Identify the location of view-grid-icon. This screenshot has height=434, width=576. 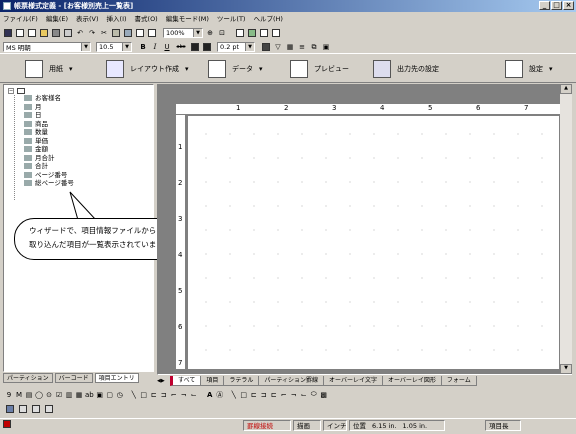
(240, 33).